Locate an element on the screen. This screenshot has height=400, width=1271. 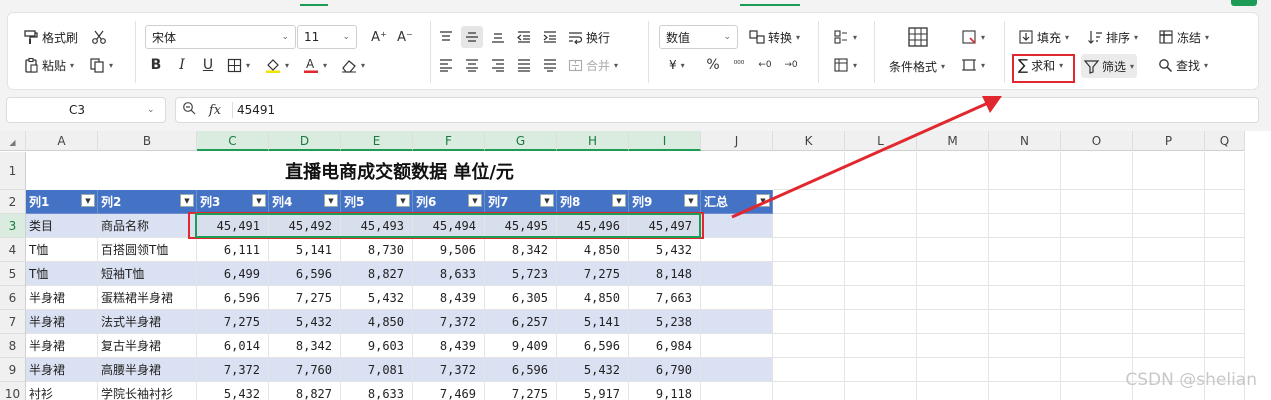
watermark: CSDN @shelian is located at coordinates (1191, 380).